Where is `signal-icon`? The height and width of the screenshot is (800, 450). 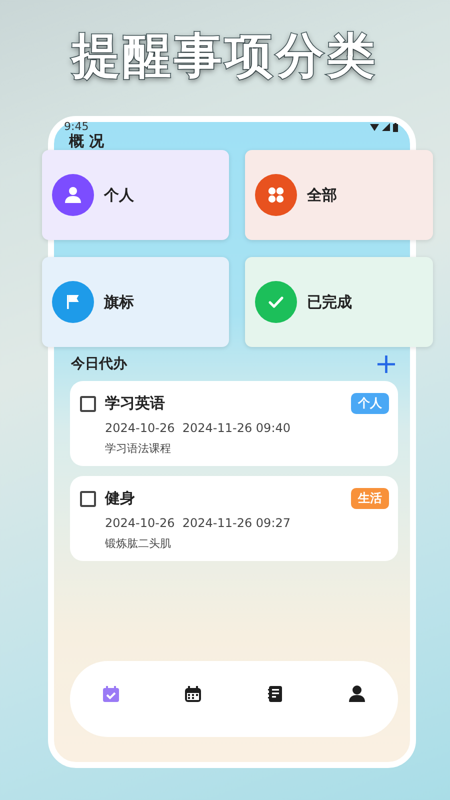
signal-icon is located at coordinates (386, 127).